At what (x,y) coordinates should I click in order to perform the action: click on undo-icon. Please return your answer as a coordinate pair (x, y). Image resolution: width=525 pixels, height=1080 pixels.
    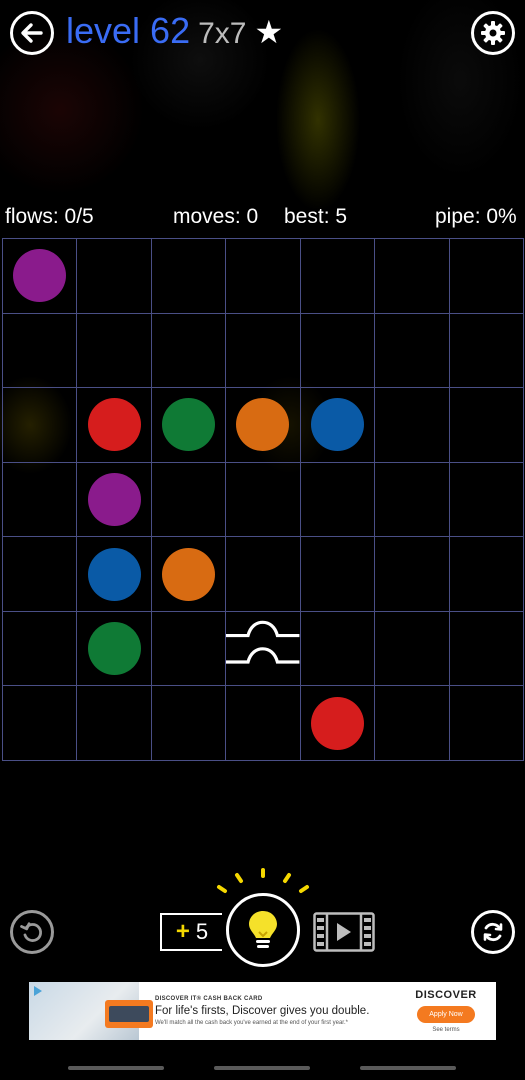
    Looking at the image, I should click on (31, 932).